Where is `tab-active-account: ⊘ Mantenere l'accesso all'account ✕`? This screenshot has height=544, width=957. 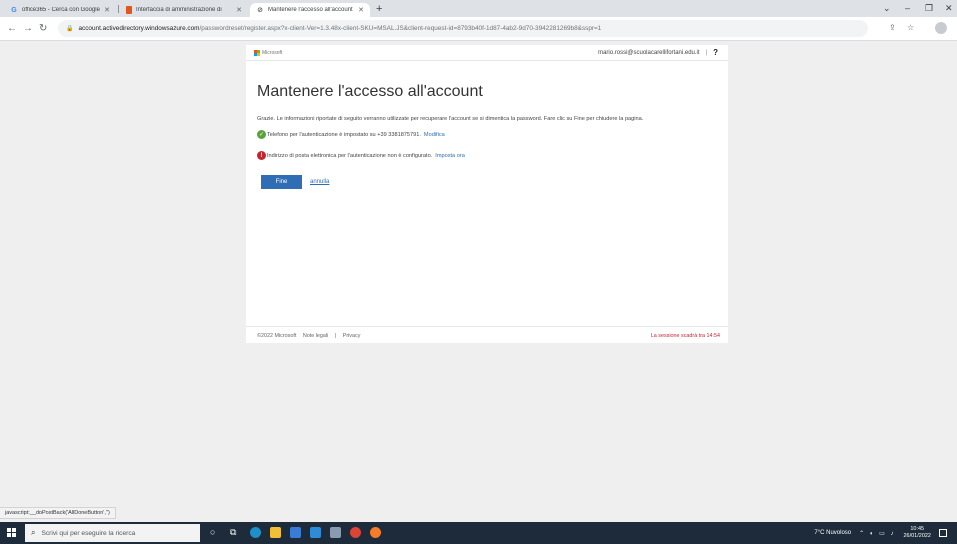 tab-active-account: ⊘ Mantenere l'accesso all'account ✕ is located at coordinates (310, 10).